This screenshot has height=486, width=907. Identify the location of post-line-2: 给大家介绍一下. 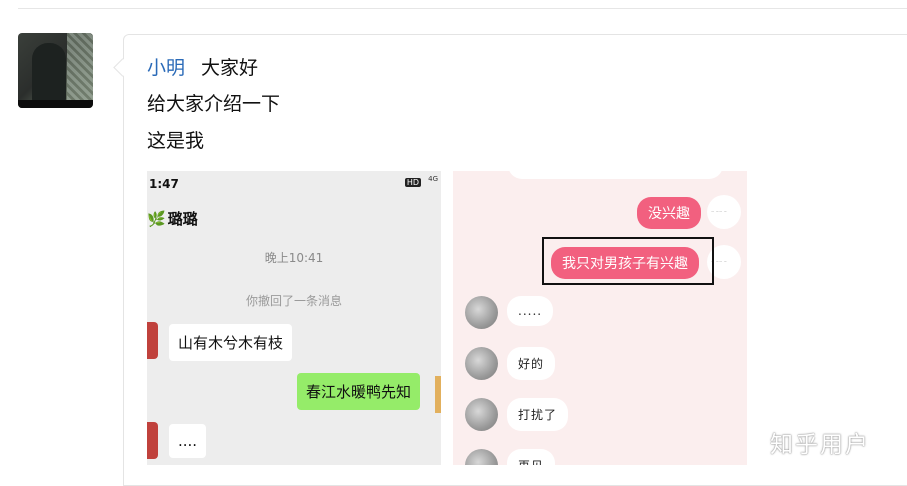
(214, 104).